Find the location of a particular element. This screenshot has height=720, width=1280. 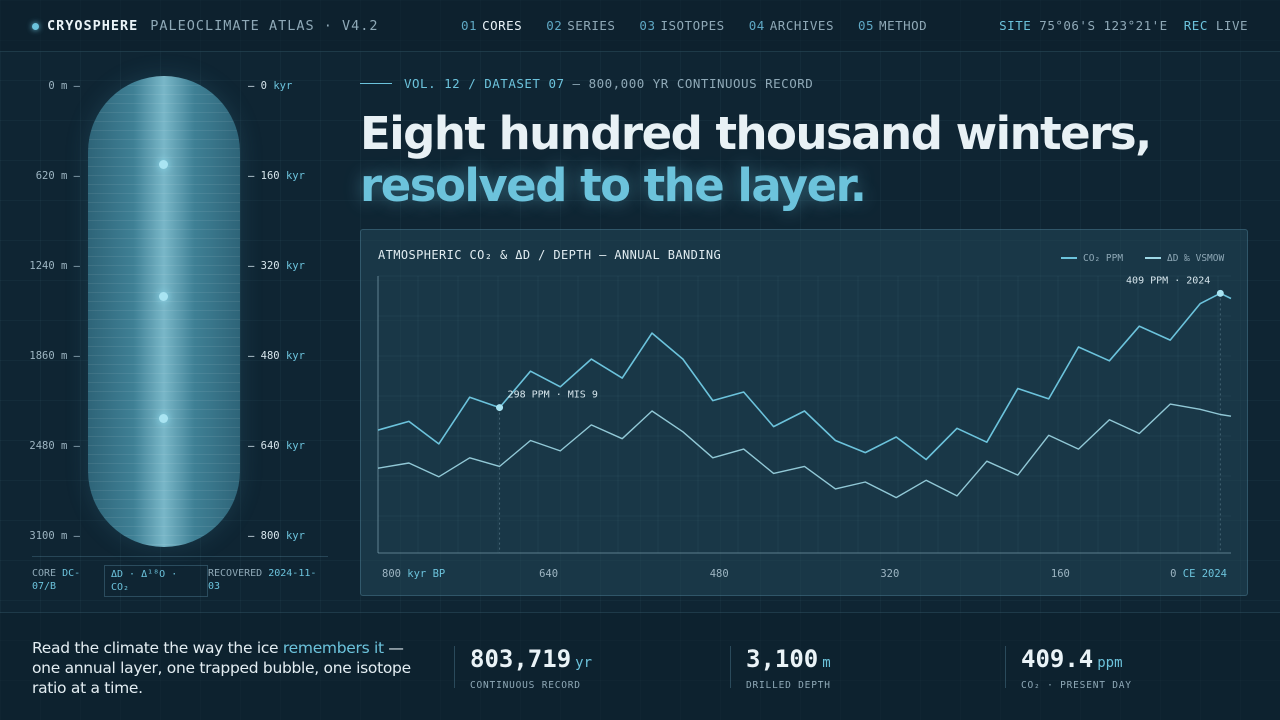

nav-num: 02 is located at coordinates (554, 25).